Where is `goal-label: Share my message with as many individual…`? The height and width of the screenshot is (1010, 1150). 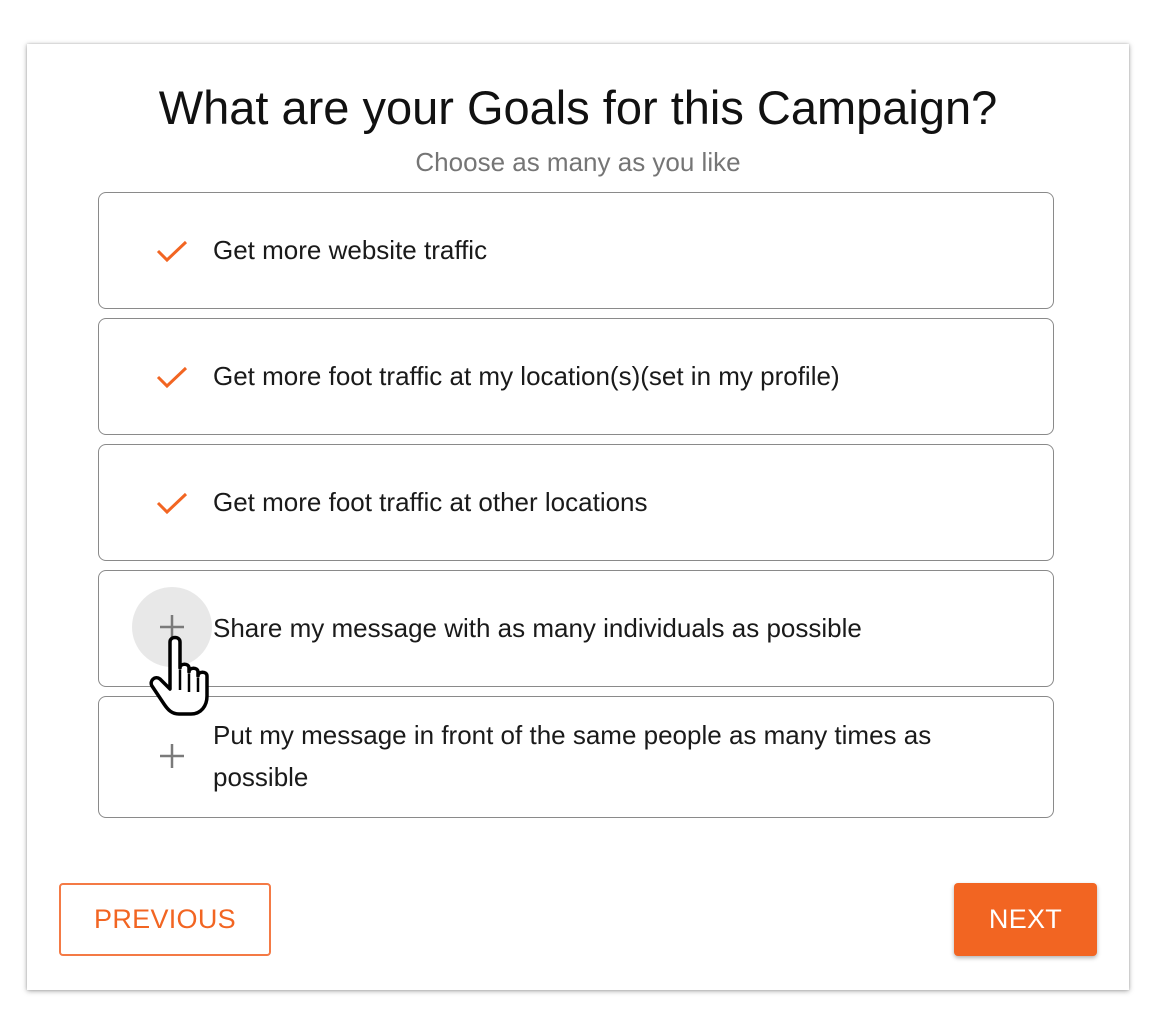 goal-label: Share my message with as many individual… is located at coordinates (537, 628).